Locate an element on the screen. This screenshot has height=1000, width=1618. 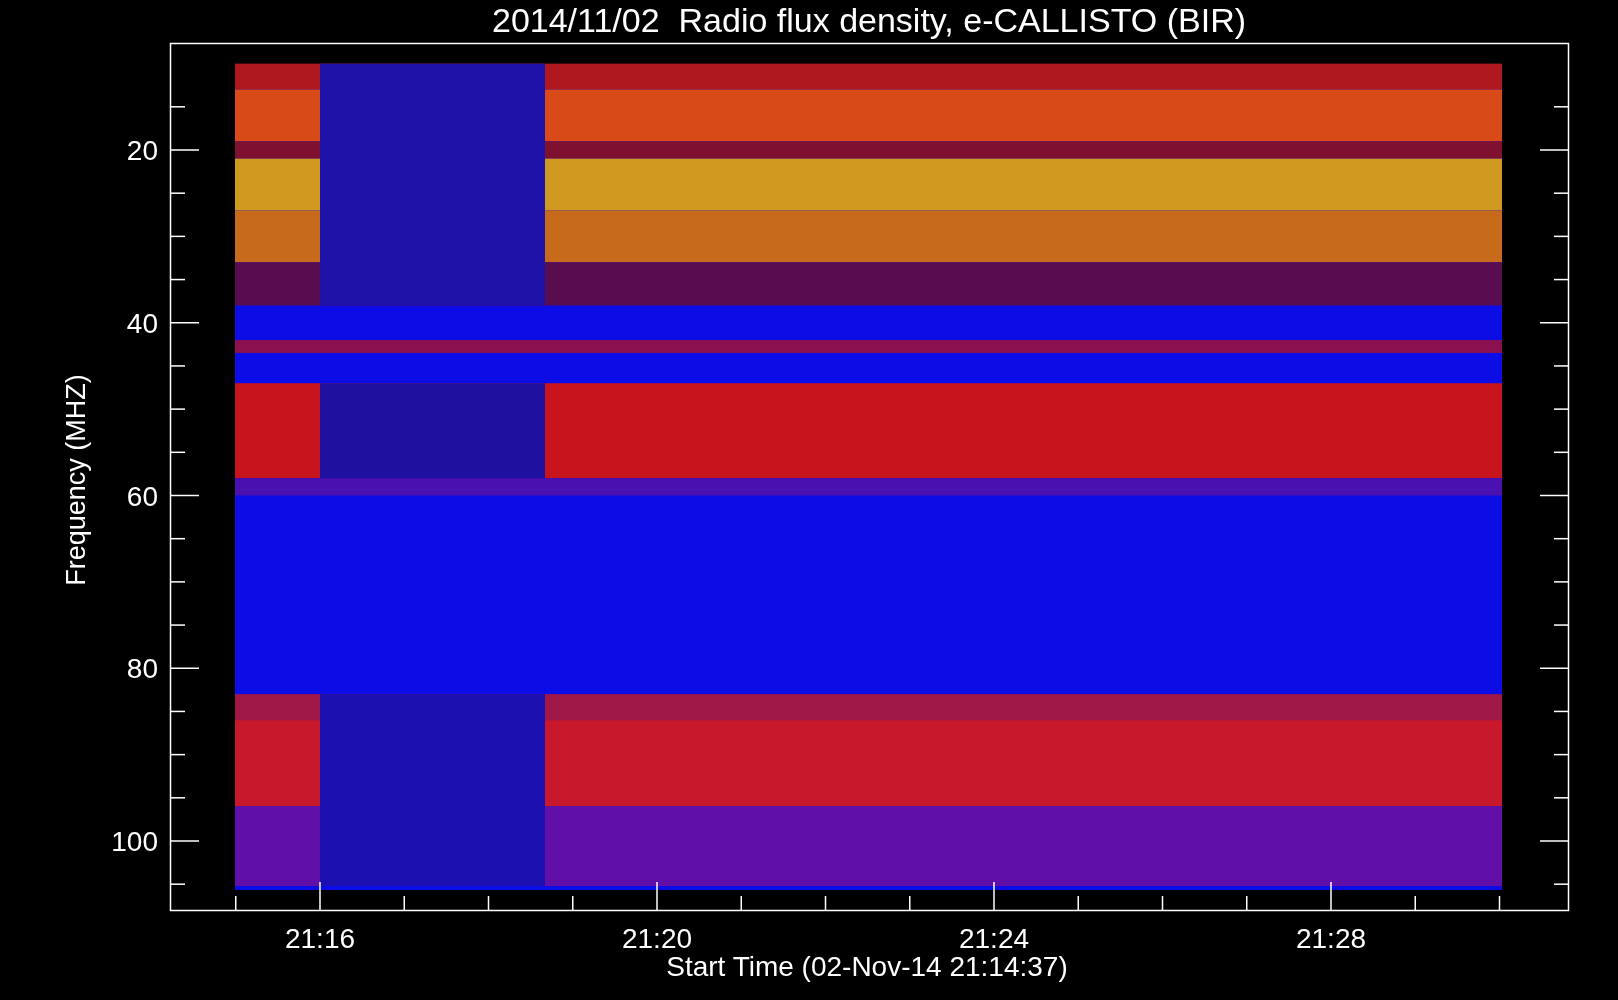
x-tick-label: 21:24 is located at coordinates (994, 938).